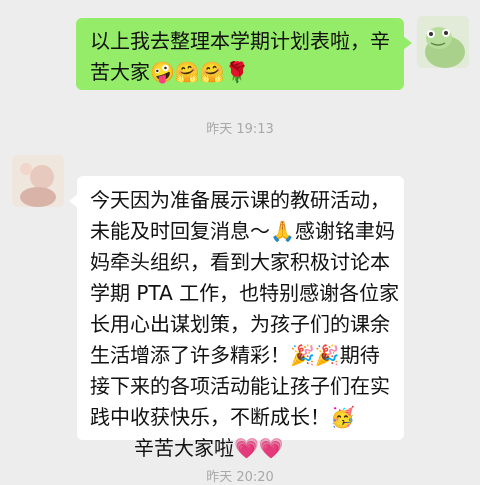  What do you see at coordinates (222, 417) in the screenshot?
I see `message-line: 践中收获快乐，不断成长！🥳` at bounding box center [222, 417].